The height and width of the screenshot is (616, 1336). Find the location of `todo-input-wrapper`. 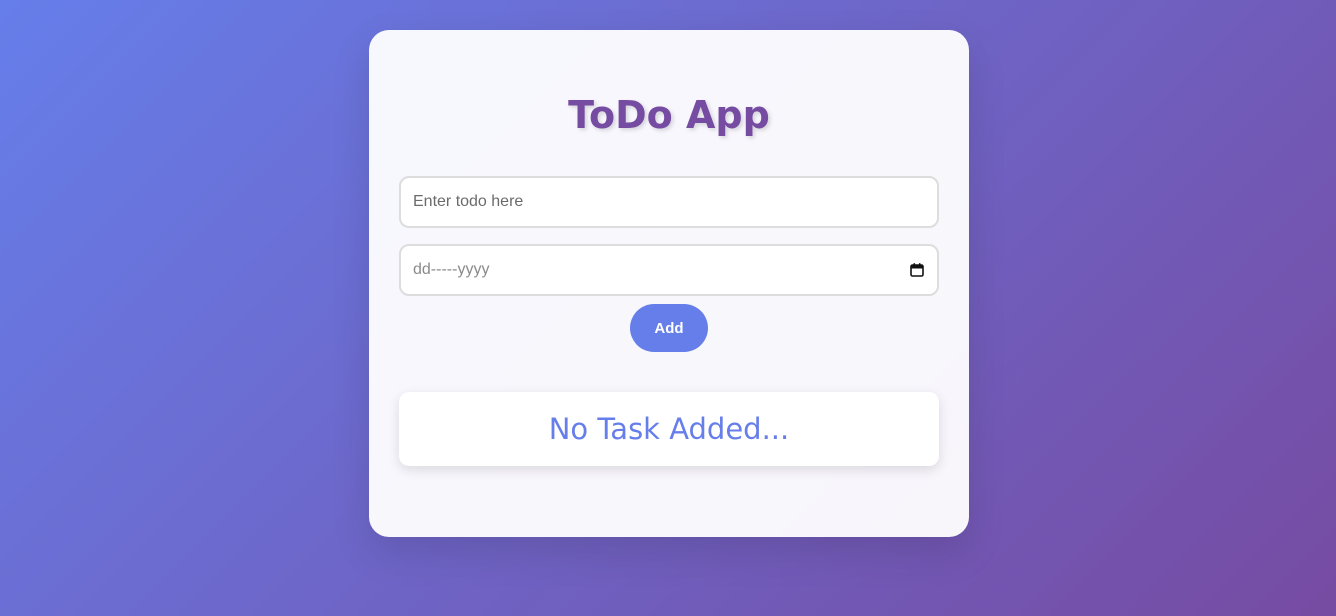

todo-input-wrapper is located at coordinates (669, 202).